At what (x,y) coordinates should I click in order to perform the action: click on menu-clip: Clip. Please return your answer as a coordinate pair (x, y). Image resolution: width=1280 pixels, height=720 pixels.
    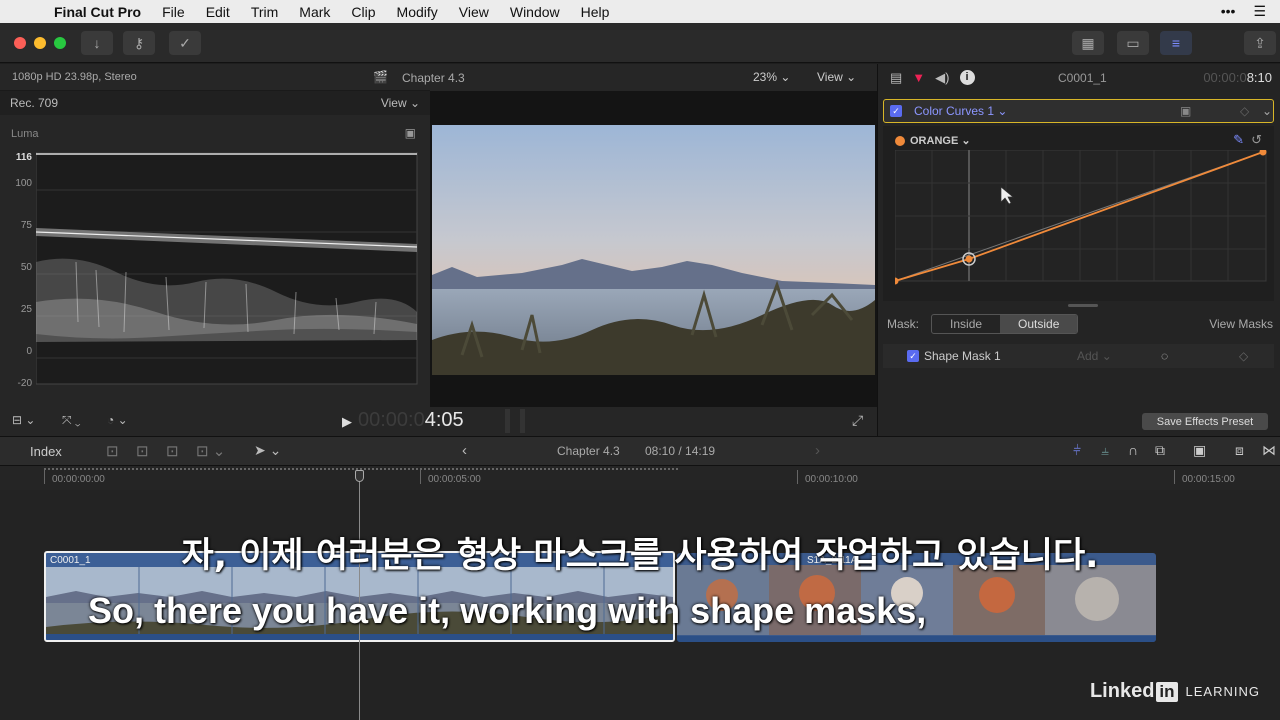
    Looking at the image, I should click on (363, 12).